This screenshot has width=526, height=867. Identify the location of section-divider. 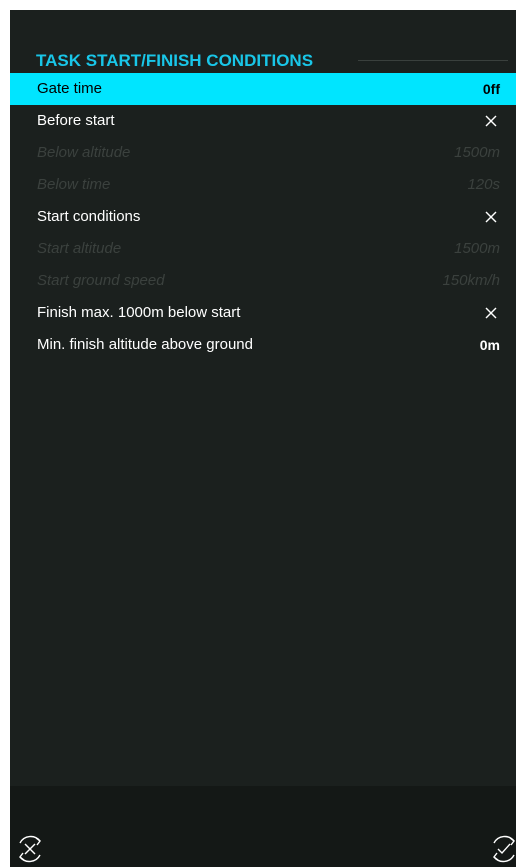
(433, 60).